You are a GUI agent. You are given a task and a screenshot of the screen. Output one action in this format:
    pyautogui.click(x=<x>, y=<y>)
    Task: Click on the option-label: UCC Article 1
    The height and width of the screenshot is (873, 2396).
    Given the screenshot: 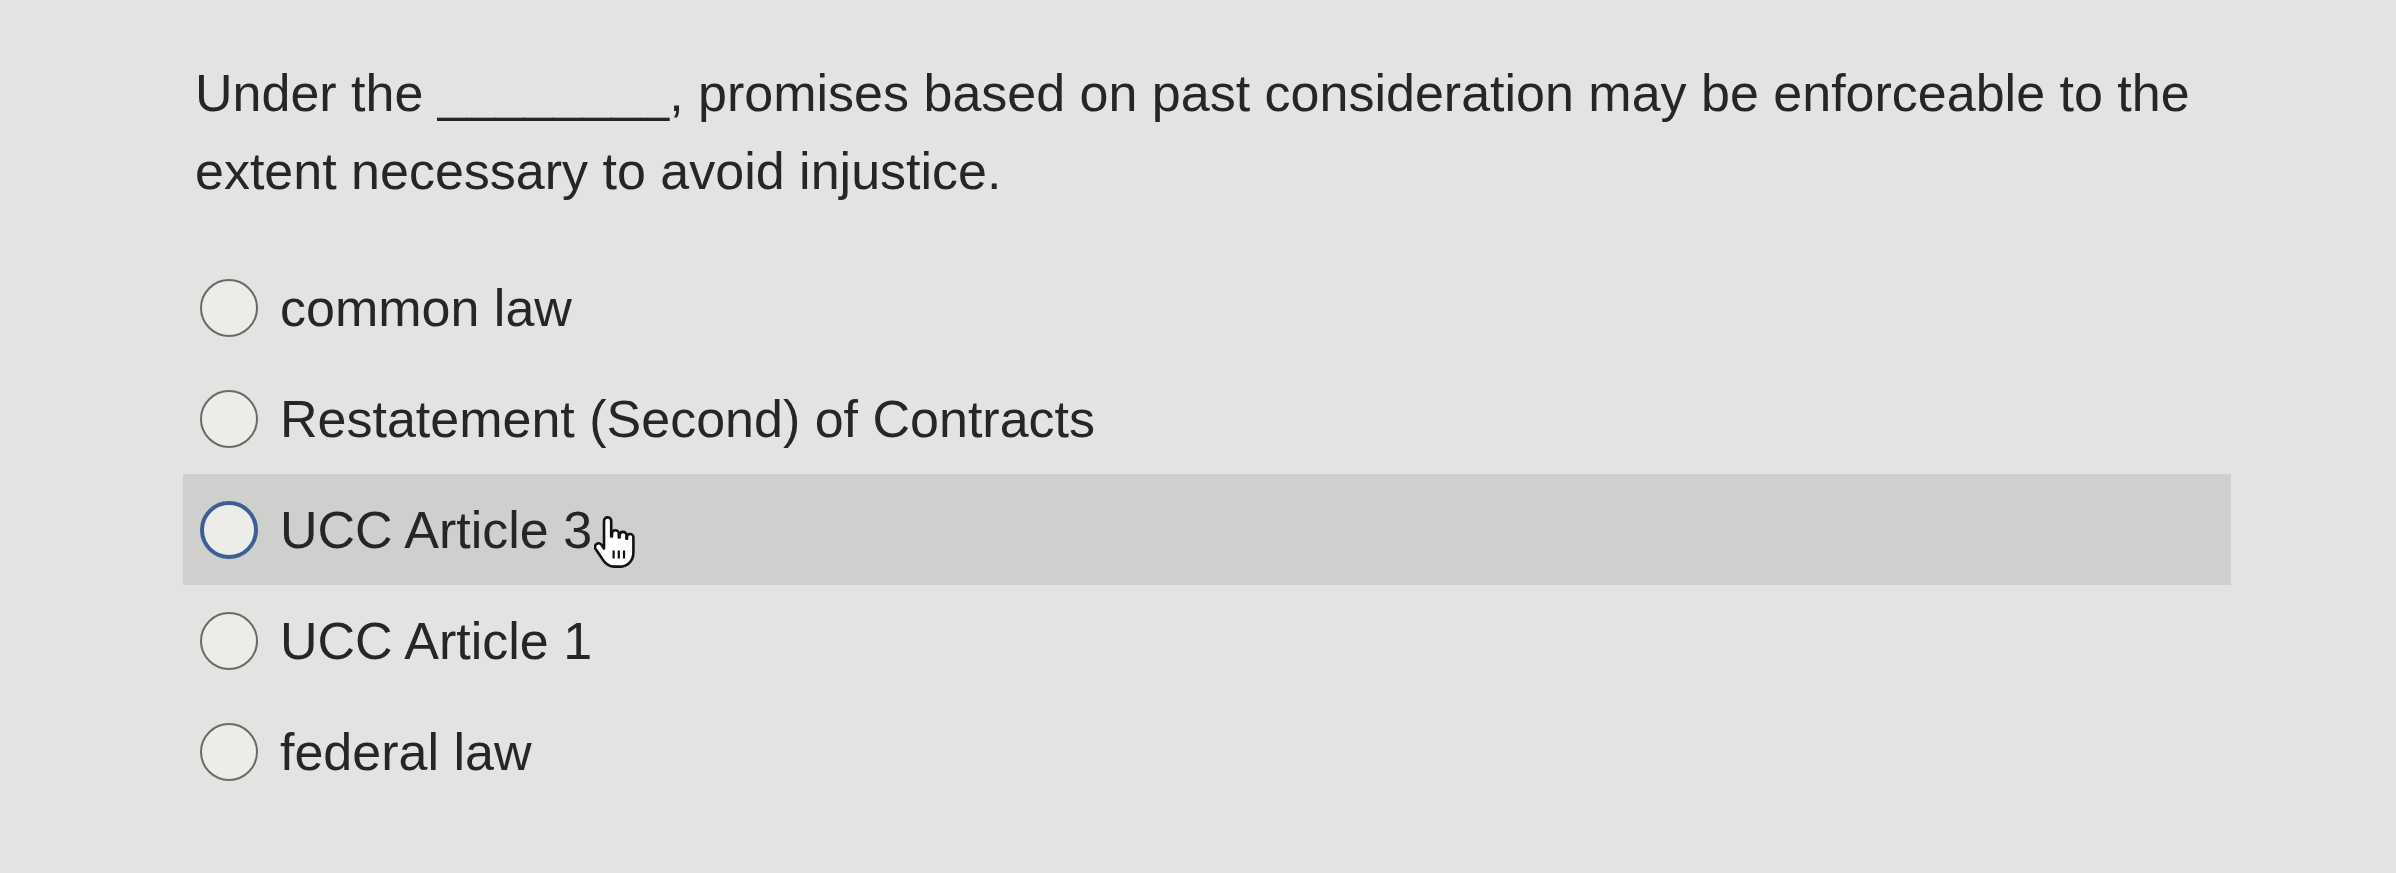 What is the action you would take?
    pyautogui.click(x=436, y=640)
    